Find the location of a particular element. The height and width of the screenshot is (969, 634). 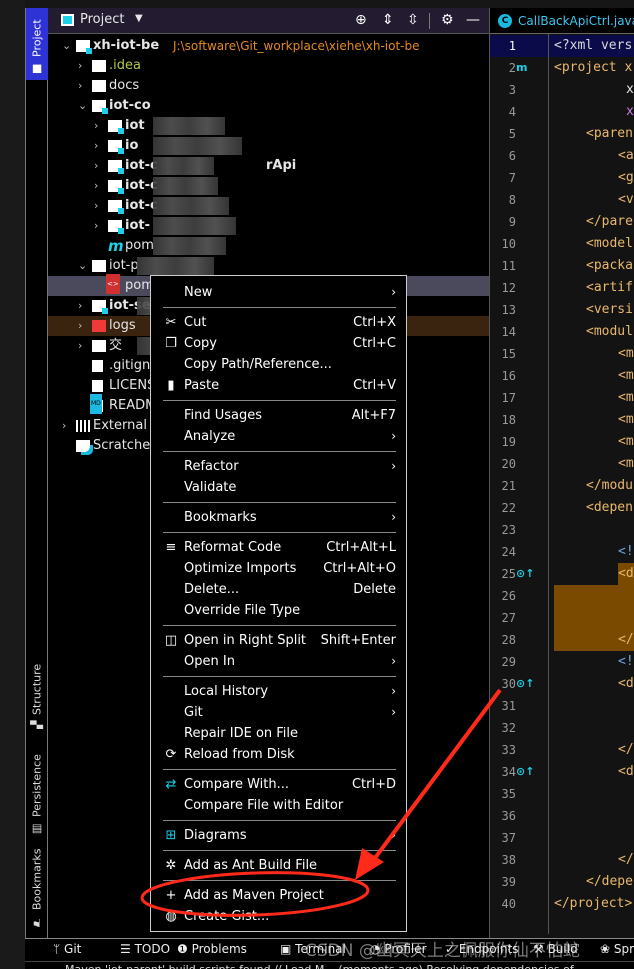

tool-button-spring: ❀ Spring is located at coordinates (617, 949).